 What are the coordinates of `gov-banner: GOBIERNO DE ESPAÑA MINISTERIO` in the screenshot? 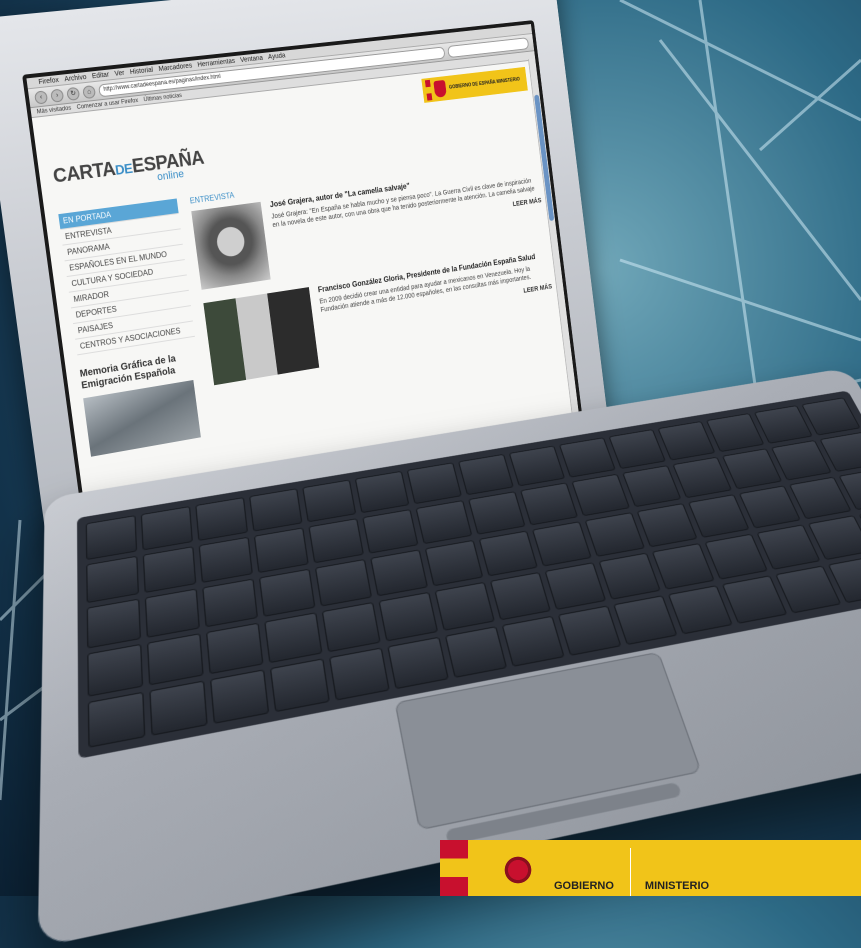 It's located at (474, 85).